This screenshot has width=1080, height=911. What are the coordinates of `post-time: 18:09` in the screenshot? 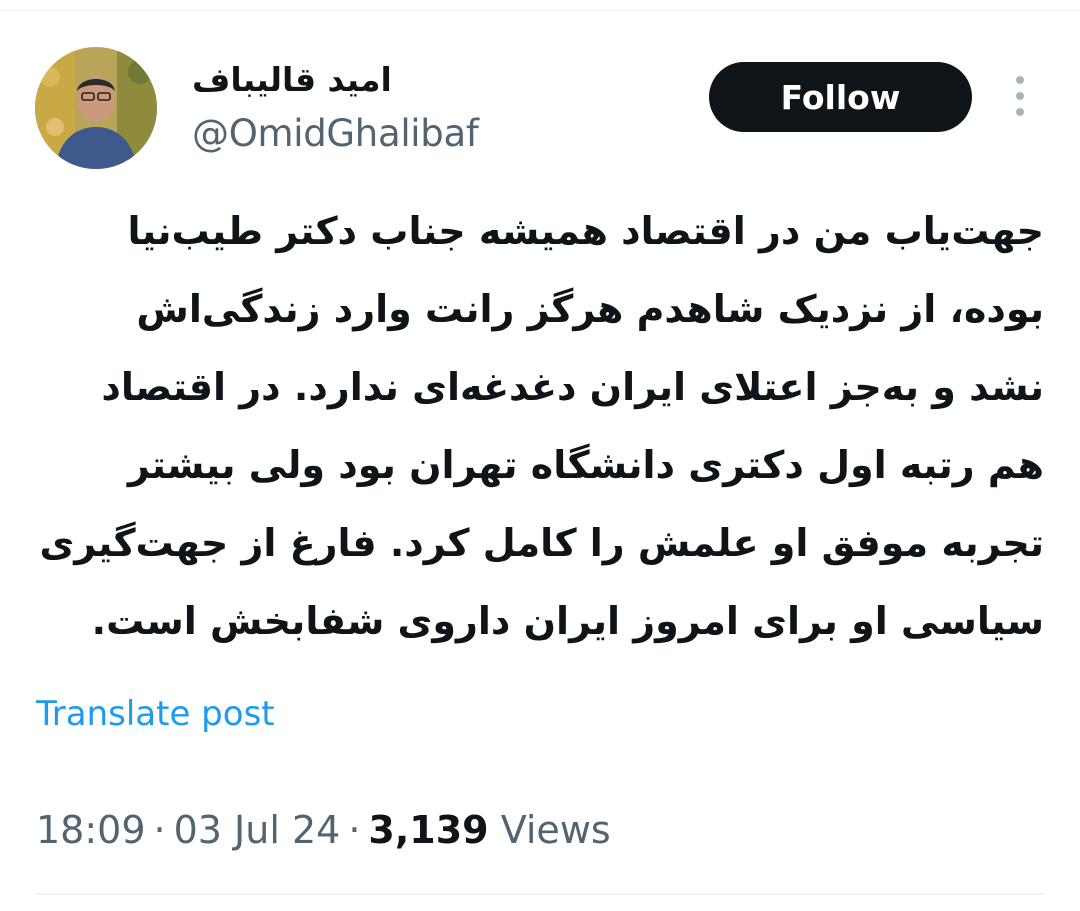 It's located at (91, 830).